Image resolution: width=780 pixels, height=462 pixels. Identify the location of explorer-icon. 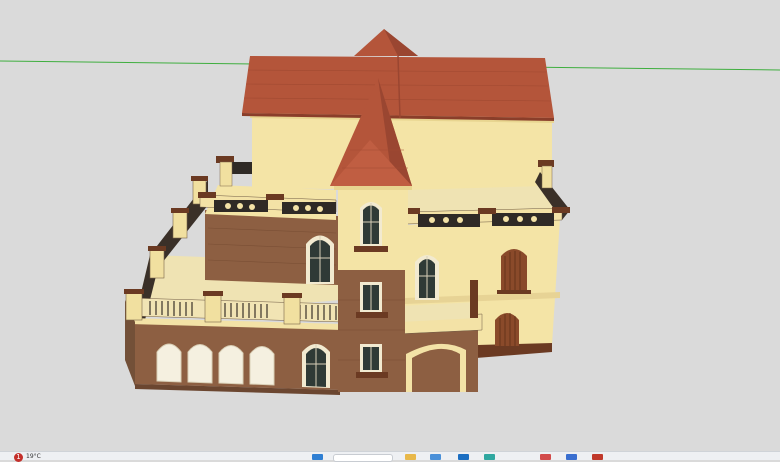
(410, 457).